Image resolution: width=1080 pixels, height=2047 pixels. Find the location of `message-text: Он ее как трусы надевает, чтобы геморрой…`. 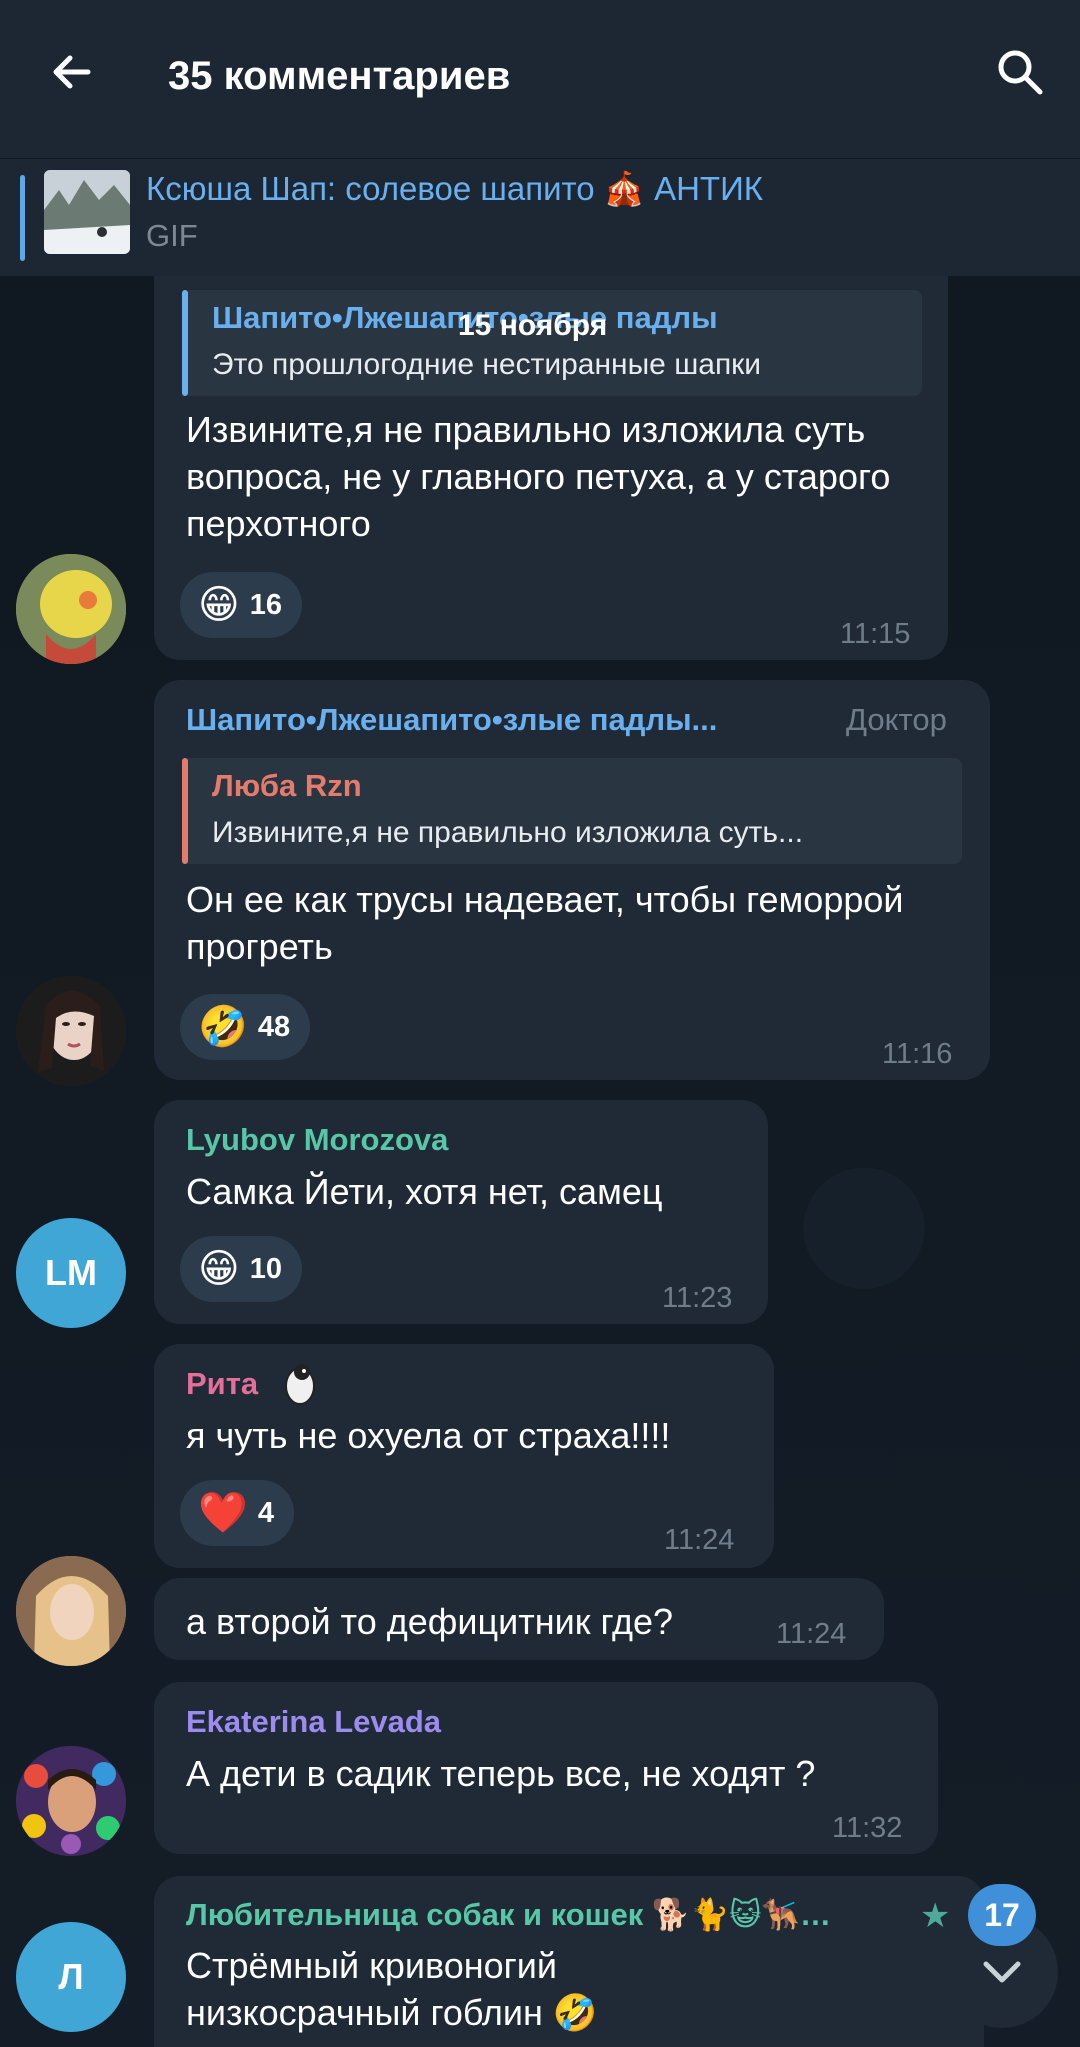

message-text: Он ее как трусы надевает, чтобы геморрой… is located at coordinates (545, 923).